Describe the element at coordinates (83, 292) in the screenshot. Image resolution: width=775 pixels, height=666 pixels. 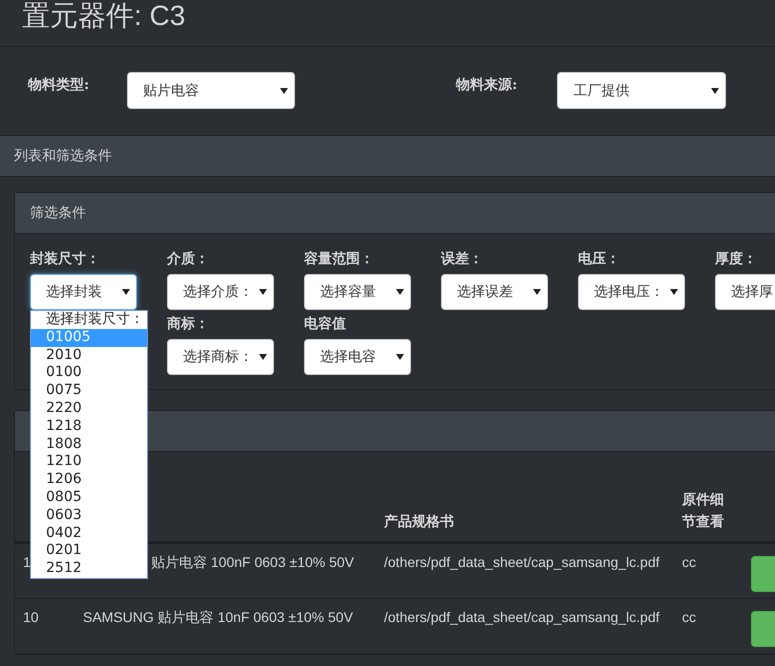
I see `select-field: 选择封装` at that location.